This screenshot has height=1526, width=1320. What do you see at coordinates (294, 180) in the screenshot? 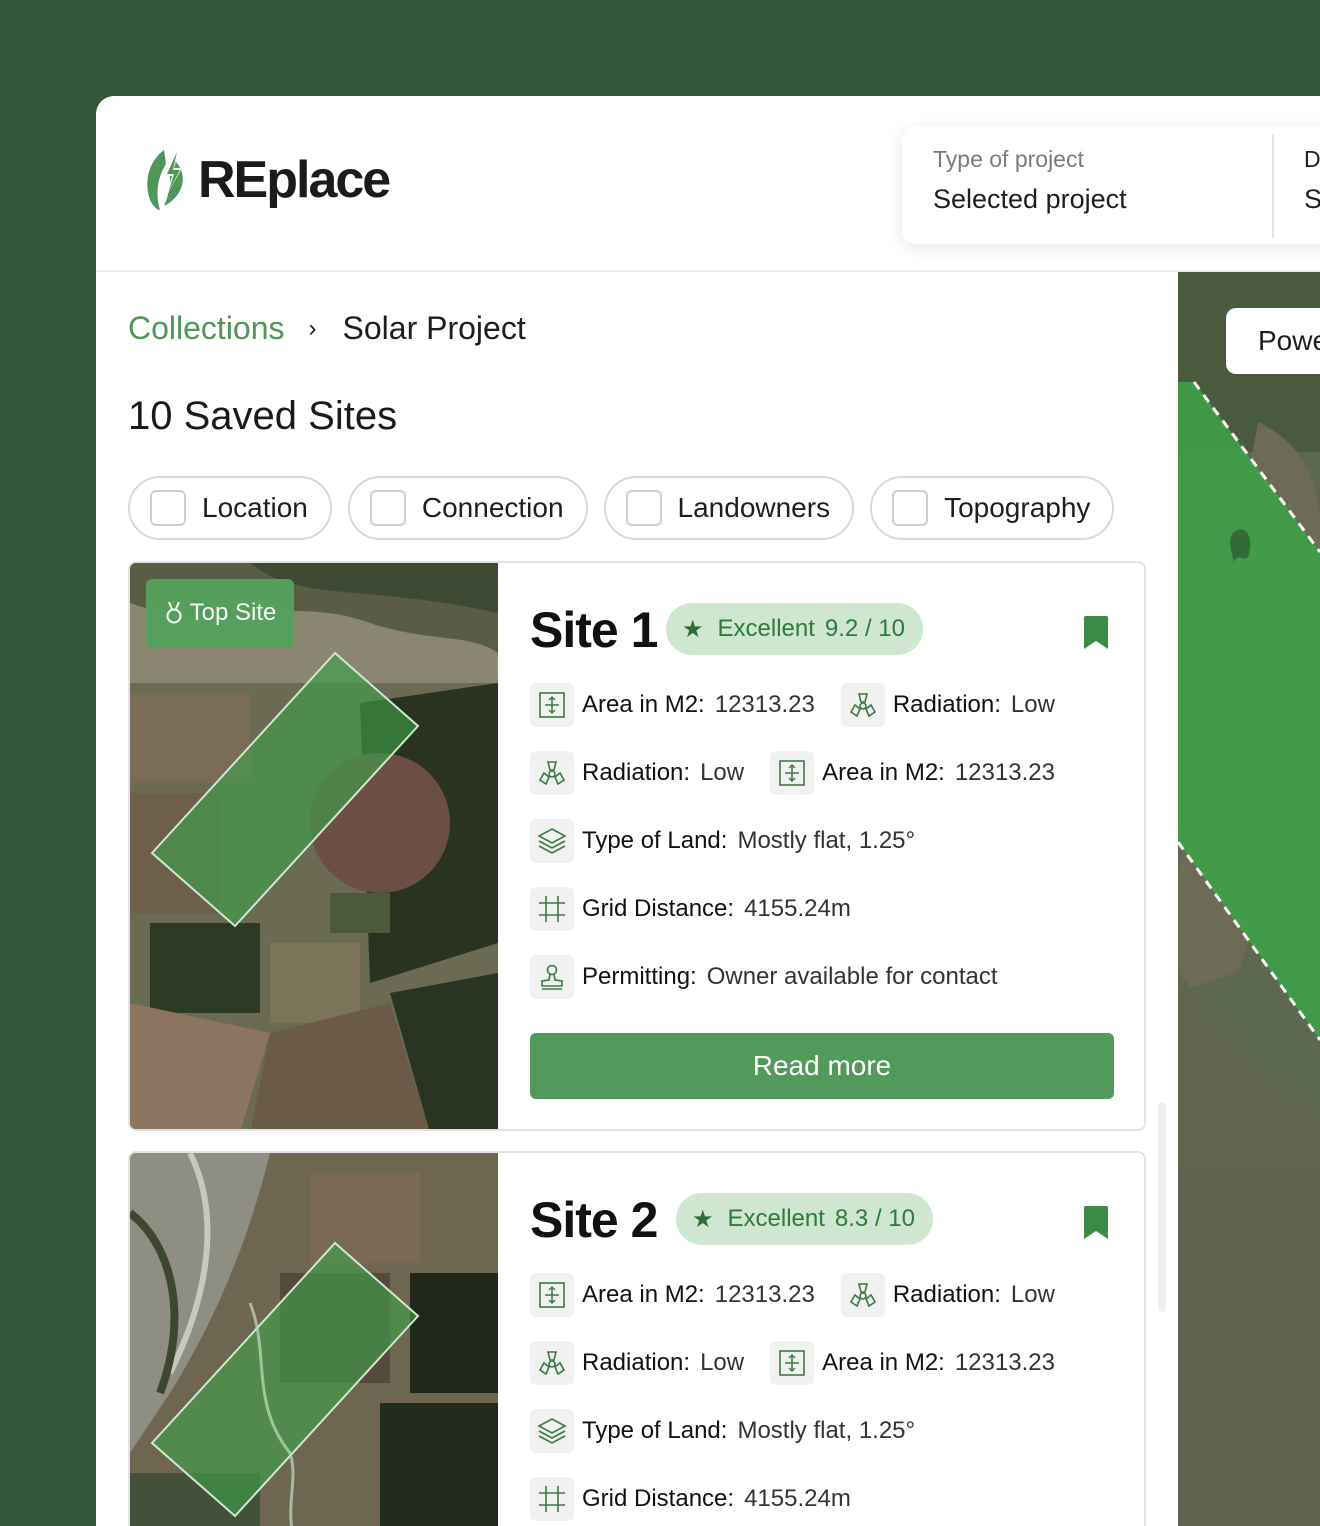
I see `brand-name: REplace` at bounding box center [294, 180].